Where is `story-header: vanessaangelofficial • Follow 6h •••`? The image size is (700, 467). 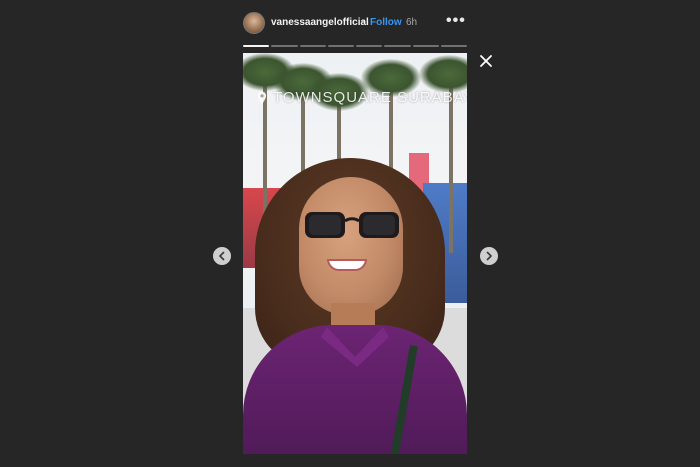
story-header: vanessaangelofficial • Follow 6h ••• is located at coordinates (355, 24).